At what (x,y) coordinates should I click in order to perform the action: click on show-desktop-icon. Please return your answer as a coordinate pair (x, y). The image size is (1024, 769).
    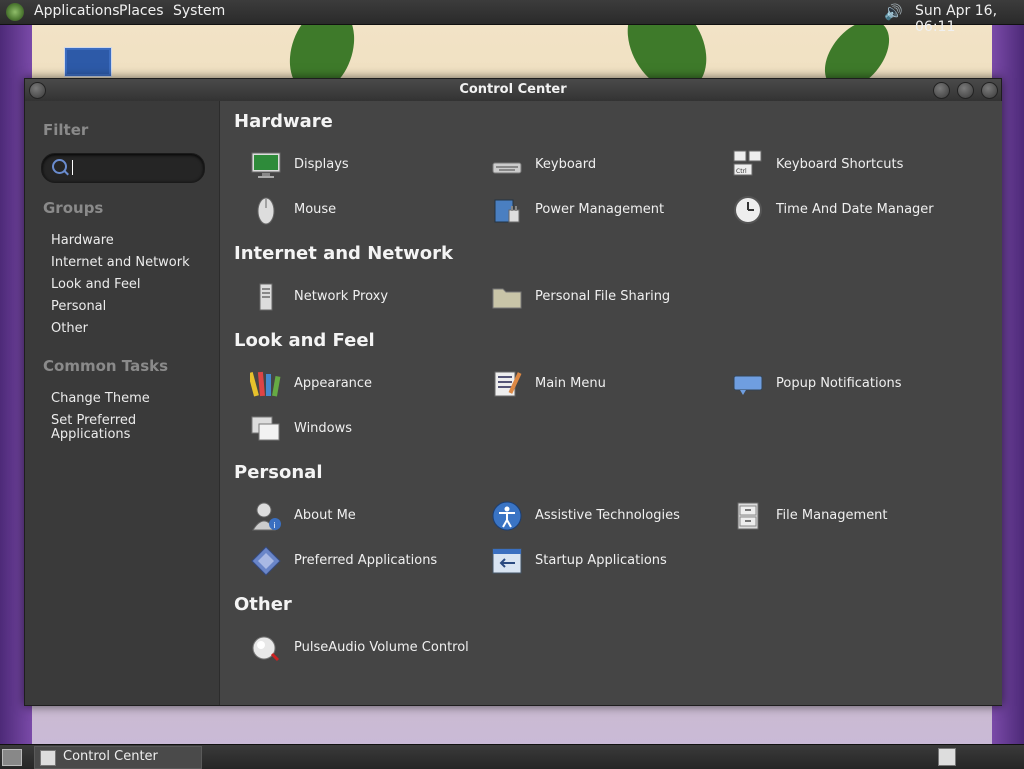
    Looking at the image, I should click on (12, 757).